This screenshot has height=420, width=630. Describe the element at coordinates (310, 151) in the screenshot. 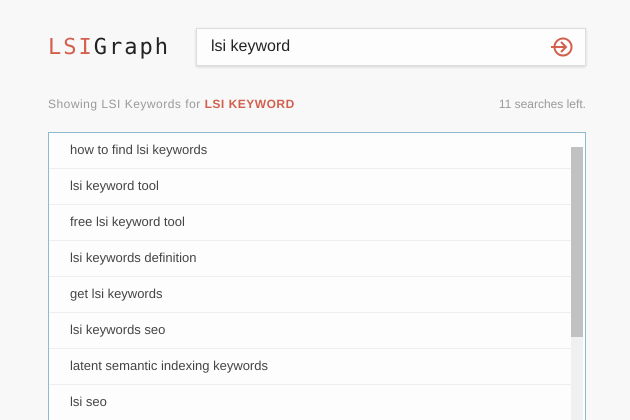

I see `keyword-item: how to find lsi keywords` at that location.